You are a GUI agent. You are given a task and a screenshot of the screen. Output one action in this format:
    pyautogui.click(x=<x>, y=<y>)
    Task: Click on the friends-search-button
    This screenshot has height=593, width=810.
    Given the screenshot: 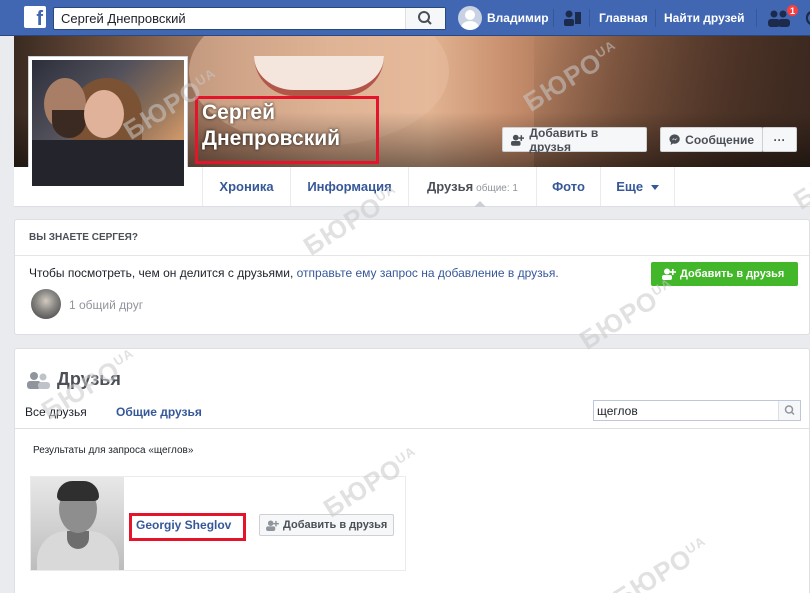 What is the action you would take?
    pyautogui.click(x=789, y=410)
    